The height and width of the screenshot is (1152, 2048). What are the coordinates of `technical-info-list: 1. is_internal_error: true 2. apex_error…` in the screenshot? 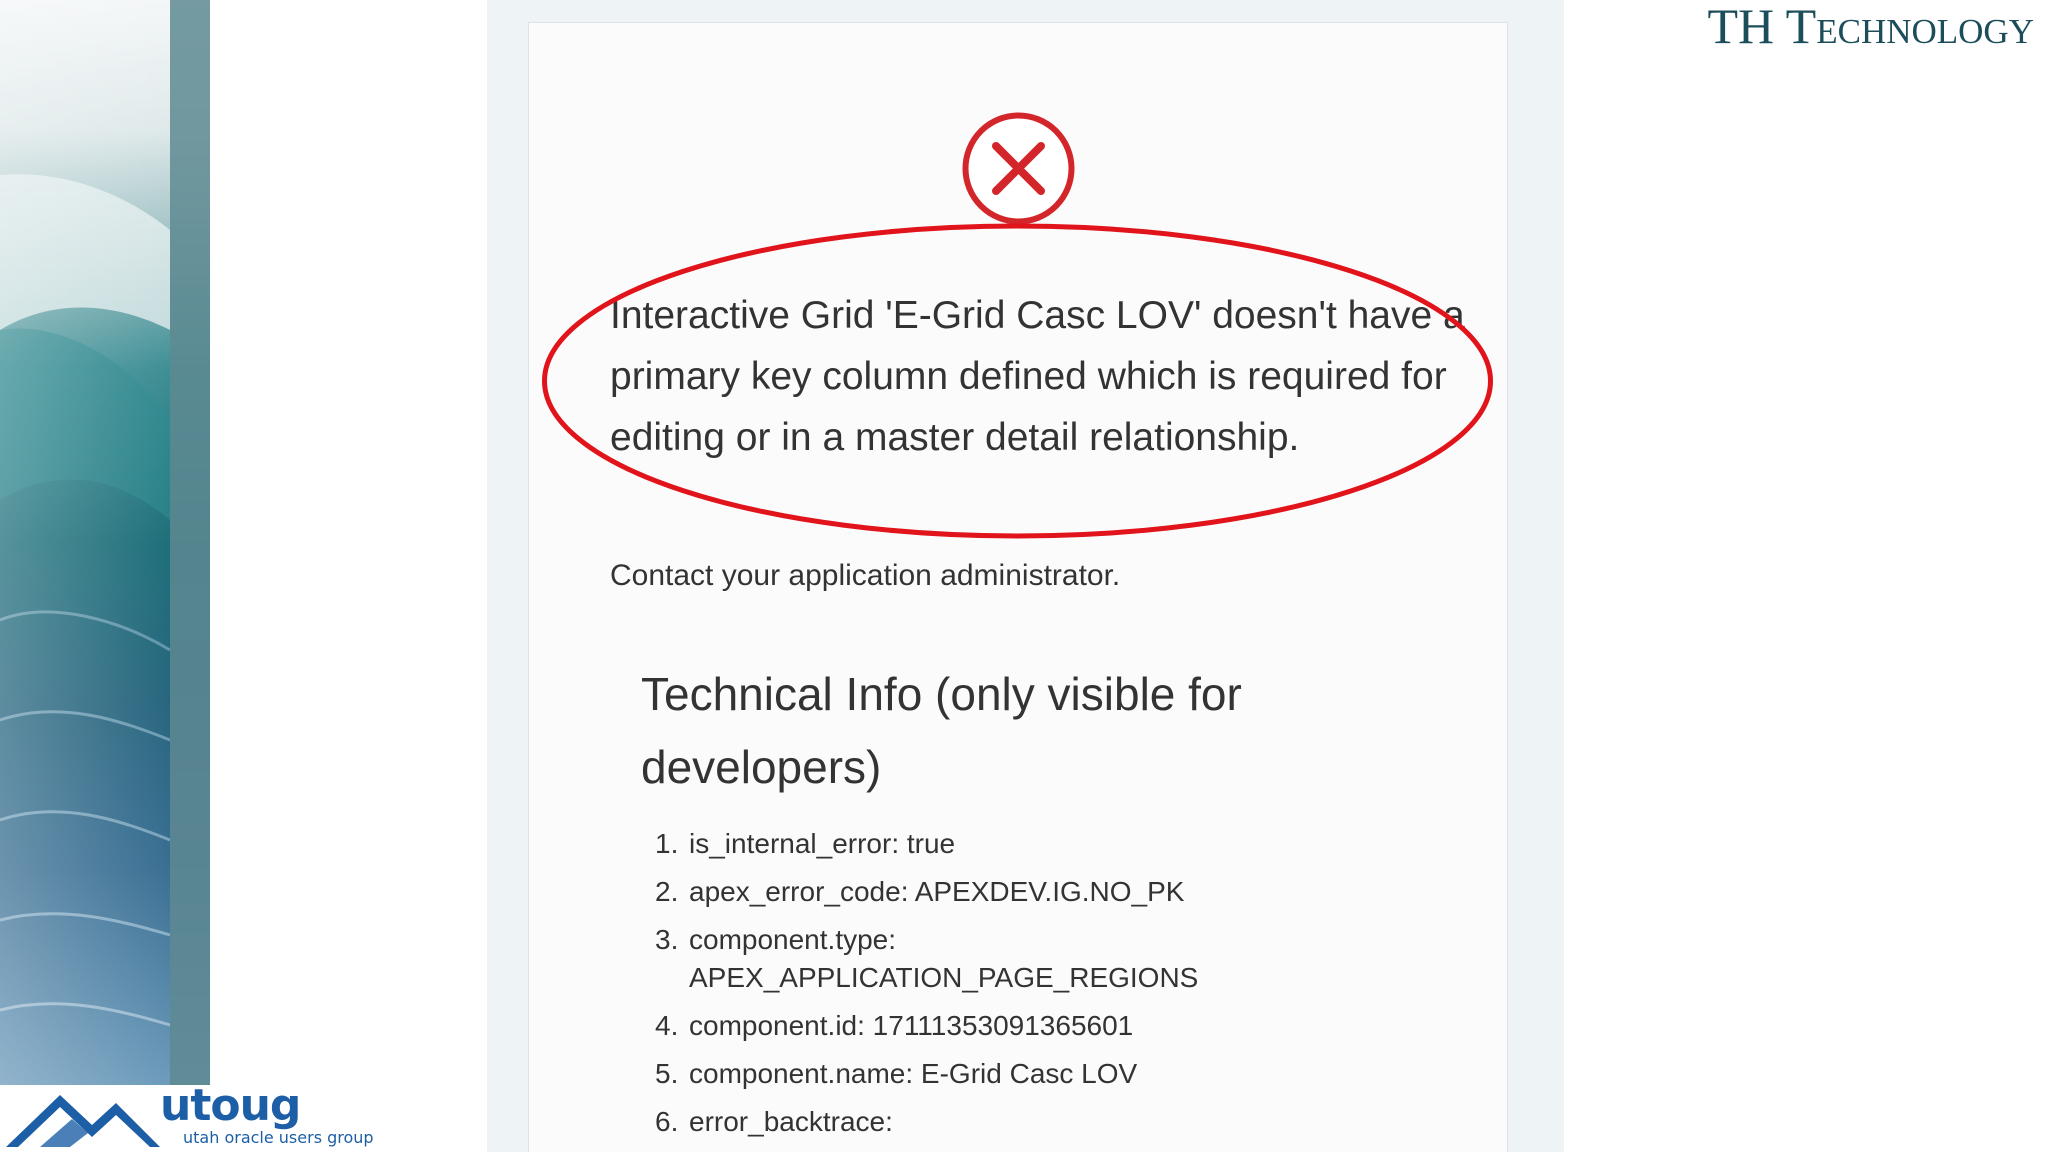 It's located at (942, 988).